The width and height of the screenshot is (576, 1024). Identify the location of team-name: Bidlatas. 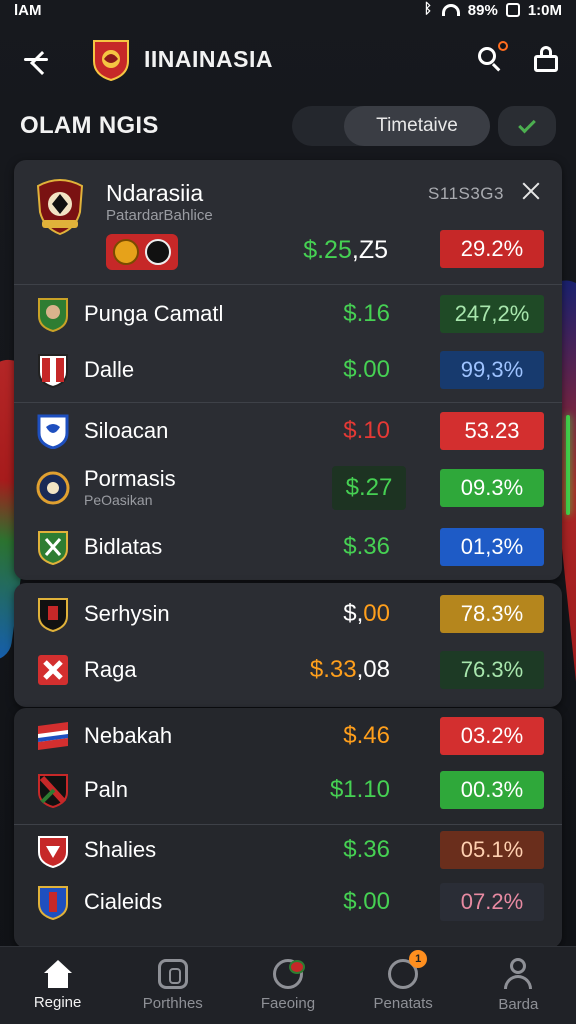
(123, 546).